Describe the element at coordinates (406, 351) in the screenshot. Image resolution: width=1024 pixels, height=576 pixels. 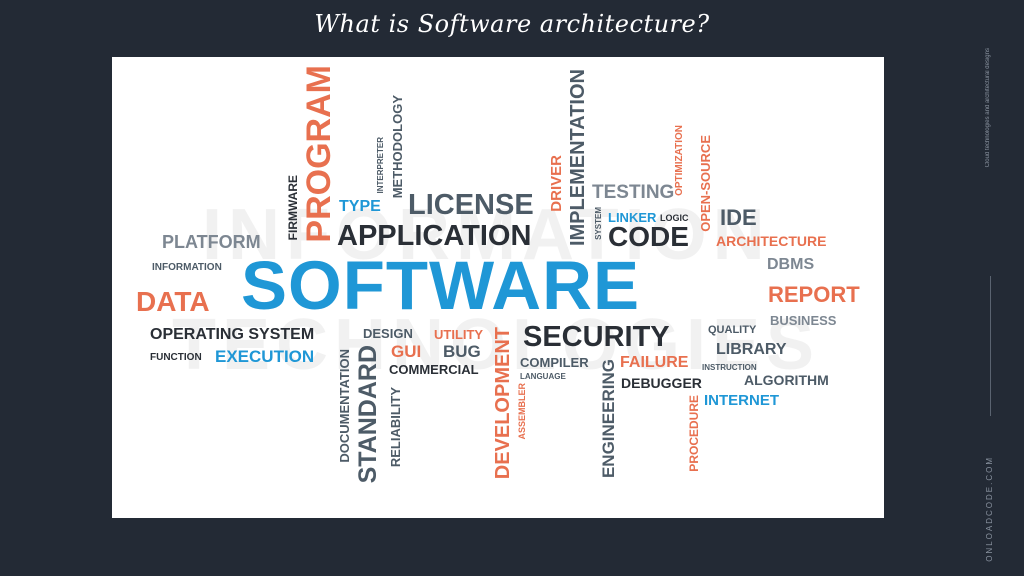
I see `word-gui: GUI` at that location.